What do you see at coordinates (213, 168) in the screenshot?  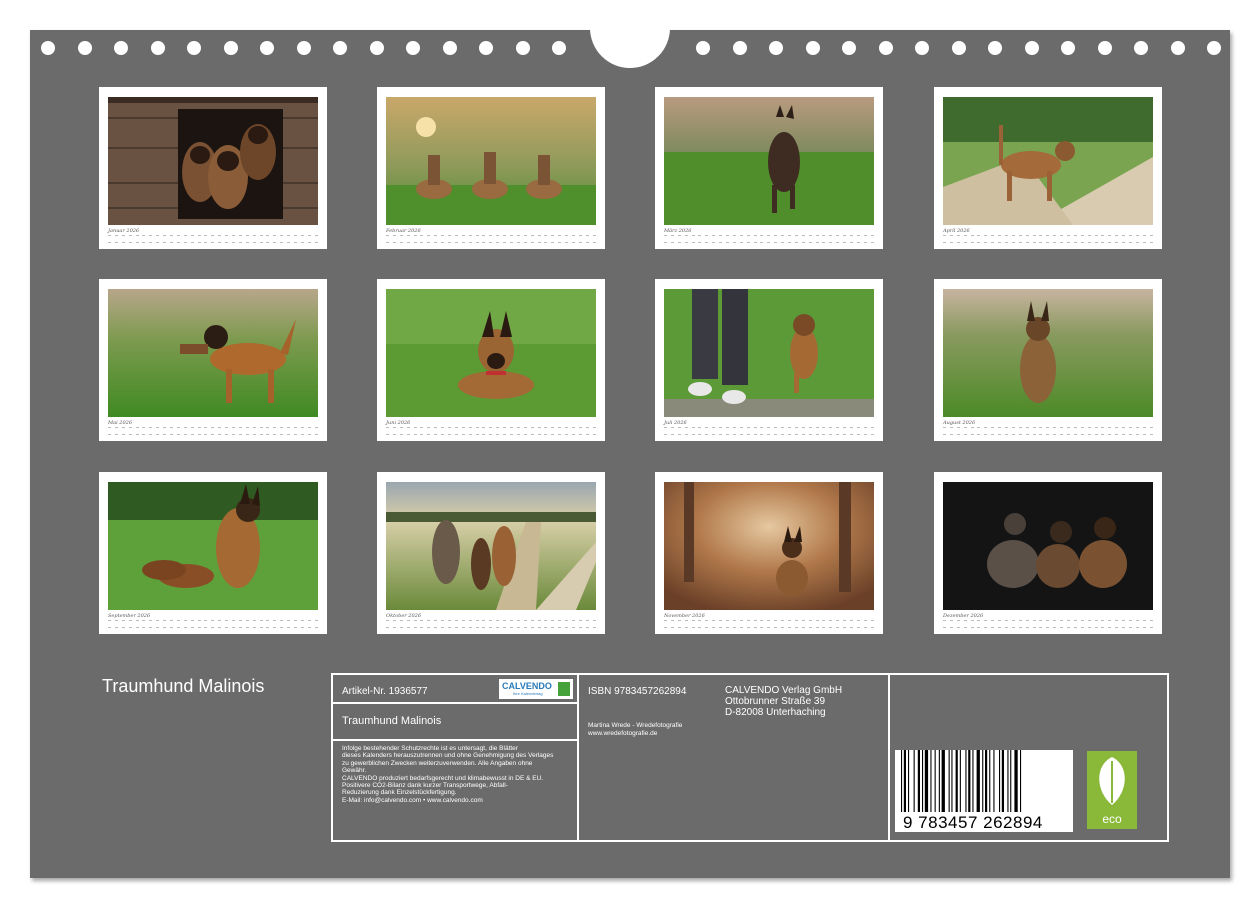 I see `month-card-january: Januar 2026` at bounding box center [213, 168].